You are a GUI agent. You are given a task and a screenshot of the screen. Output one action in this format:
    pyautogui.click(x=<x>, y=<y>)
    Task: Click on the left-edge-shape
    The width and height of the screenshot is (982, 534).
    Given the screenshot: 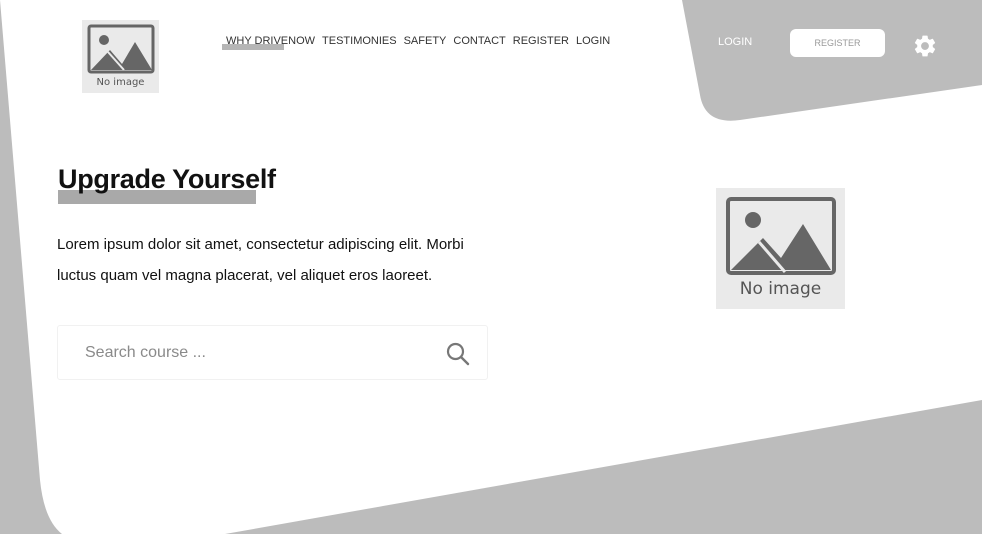 What is the action you would take?
    pyautogui.click(x=31, y=267)
    